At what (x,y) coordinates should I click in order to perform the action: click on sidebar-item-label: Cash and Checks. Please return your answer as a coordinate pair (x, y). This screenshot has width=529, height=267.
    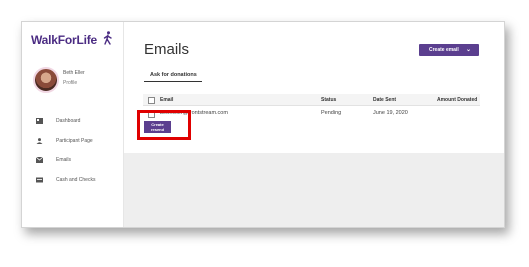
    Looking at the image, I should click on (76, 180).